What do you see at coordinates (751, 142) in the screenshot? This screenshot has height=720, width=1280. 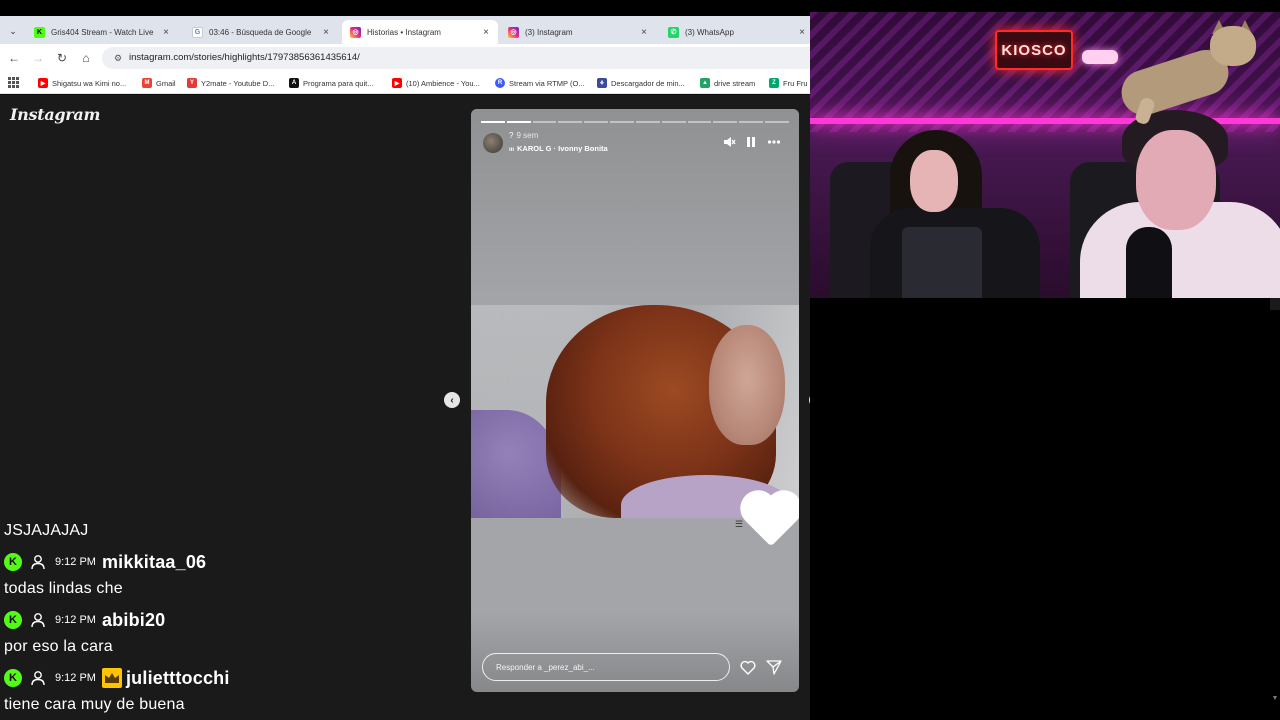 I see `pause-icon` at bounding box center [751, 142].